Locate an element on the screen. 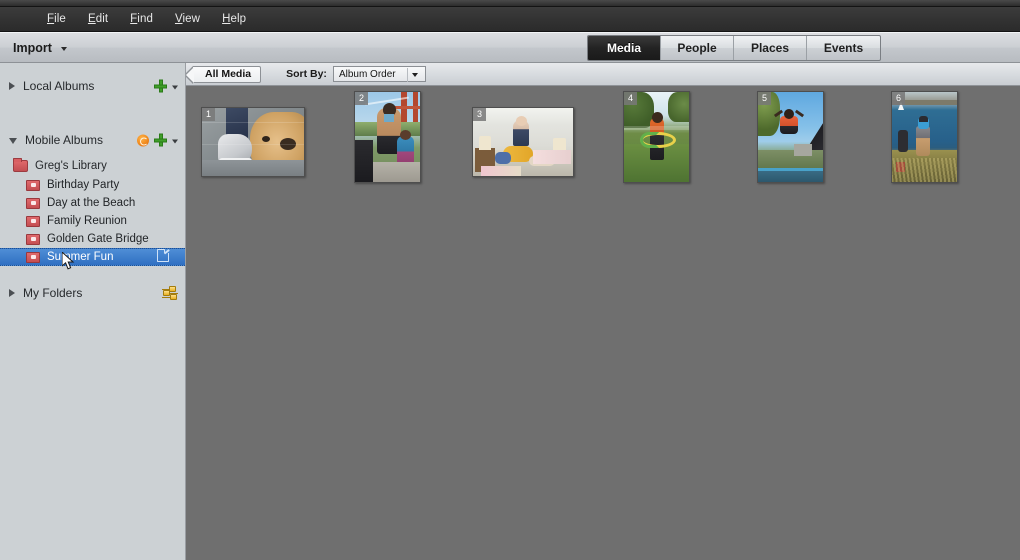 The height and width of the screenshot is (560, 1020). sidebar-section-my-folders: My Folders is located at coordinates (92, 293).